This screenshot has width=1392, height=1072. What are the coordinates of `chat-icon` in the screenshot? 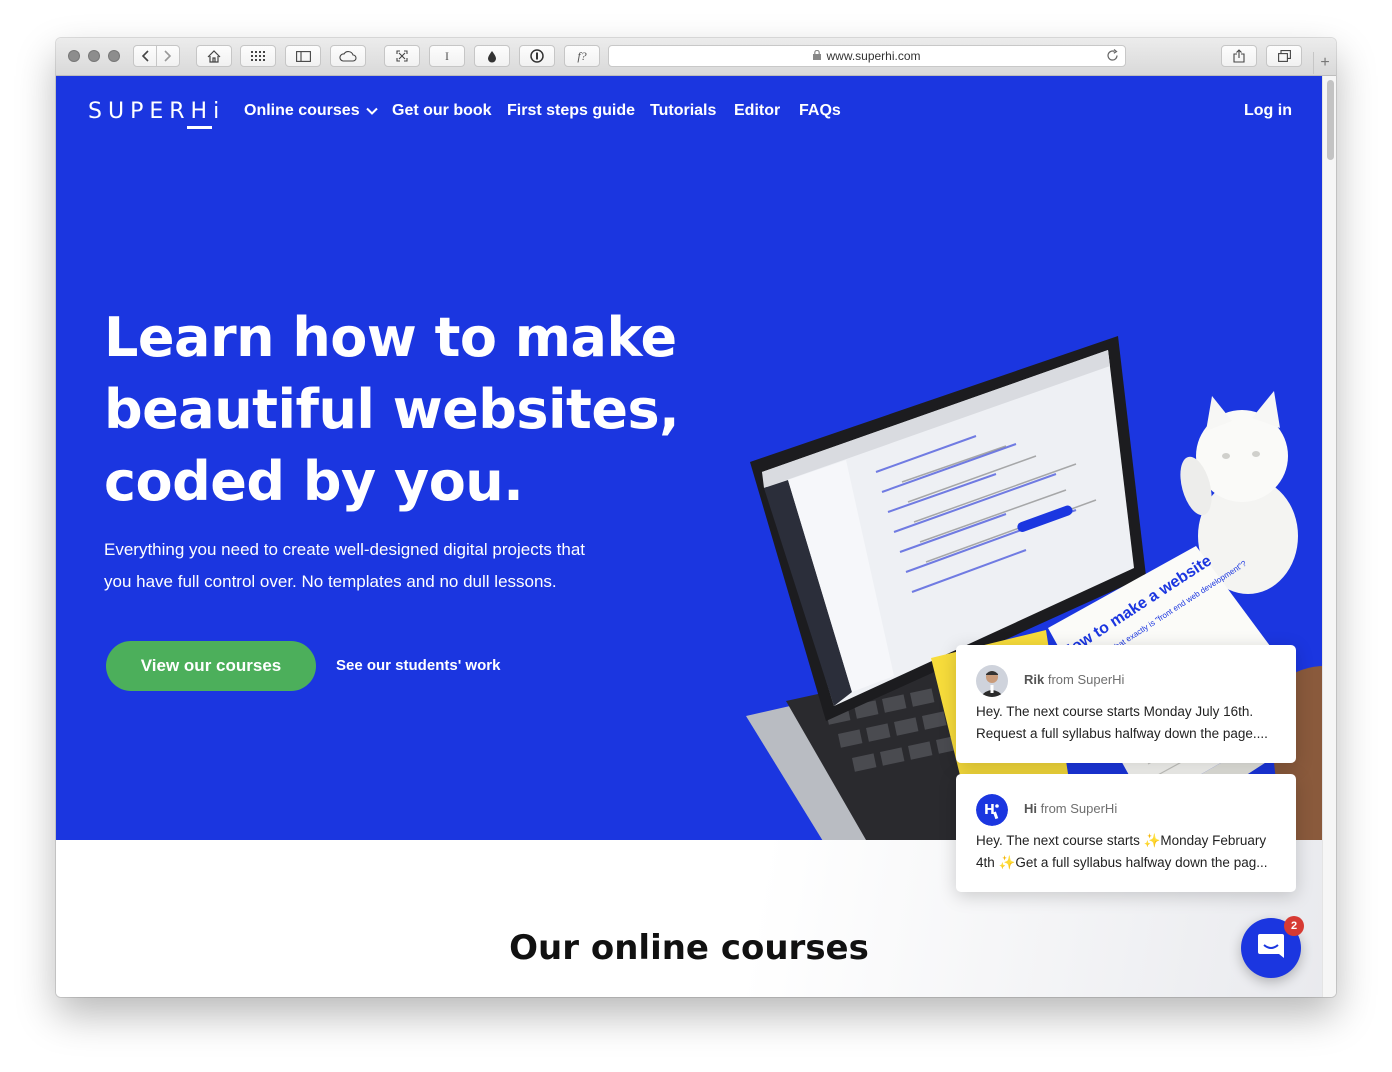 It's located at (1271, 948).